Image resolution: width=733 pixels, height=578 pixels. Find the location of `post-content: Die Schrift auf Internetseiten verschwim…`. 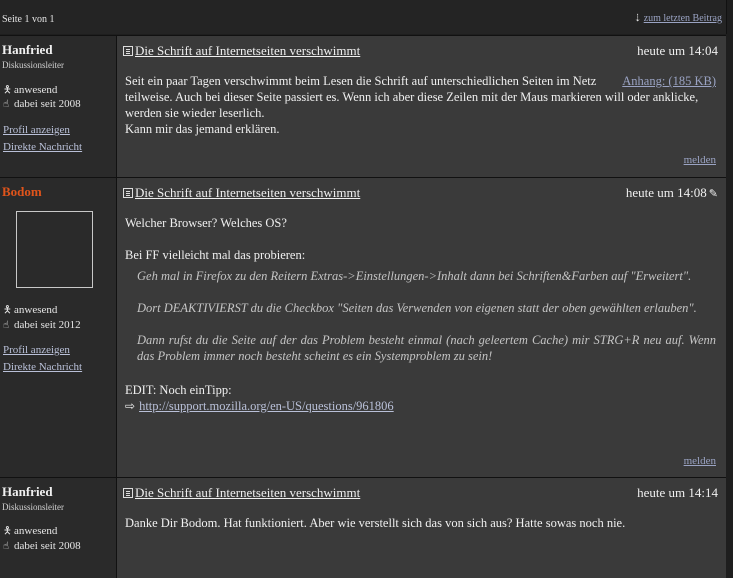

post-content: Die Schrift auf Internetseiten verschwim… is located at coordinates (421, 528).